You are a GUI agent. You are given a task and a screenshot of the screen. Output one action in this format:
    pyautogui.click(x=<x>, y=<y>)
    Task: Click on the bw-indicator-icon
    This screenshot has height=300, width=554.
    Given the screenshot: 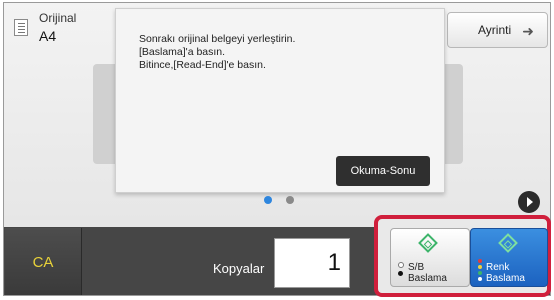 What is the action you would take?
    pyautogui.click(x=401, y=270)
    